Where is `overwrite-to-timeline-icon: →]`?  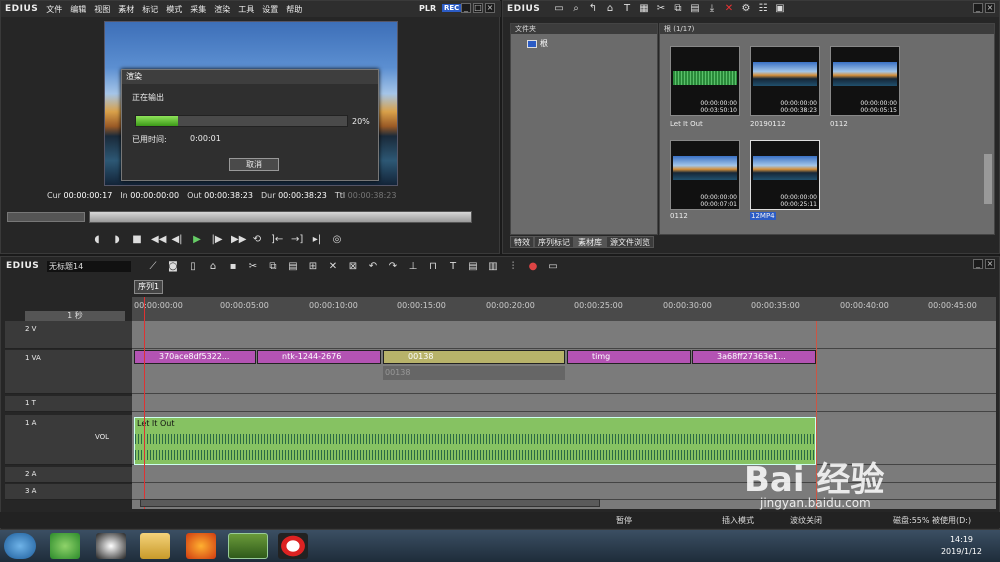 overwrite-to-timeline-icon: →] is located at coordinates (297, 240).